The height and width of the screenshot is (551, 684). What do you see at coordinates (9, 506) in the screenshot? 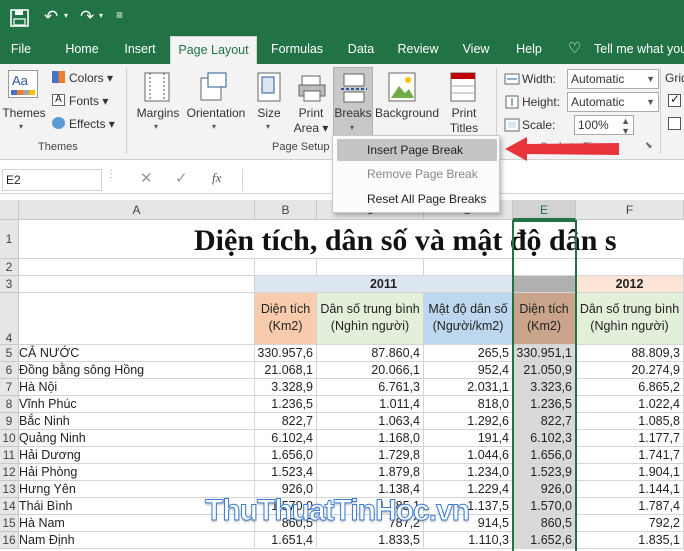
I see `row-header: 14` at bounding box center [9, 506].